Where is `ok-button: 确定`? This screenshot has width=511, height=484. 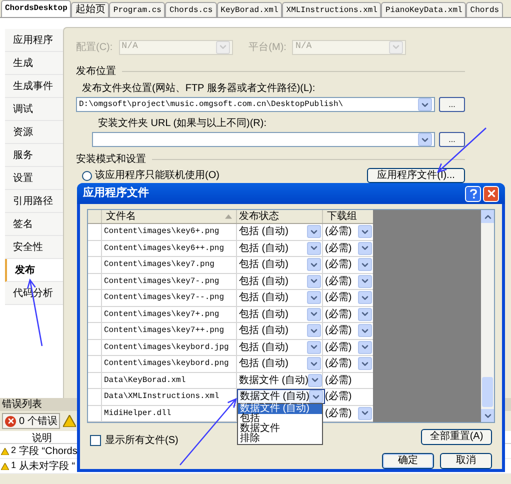
ok-button: 确定 is located at coordinates (408, 461).